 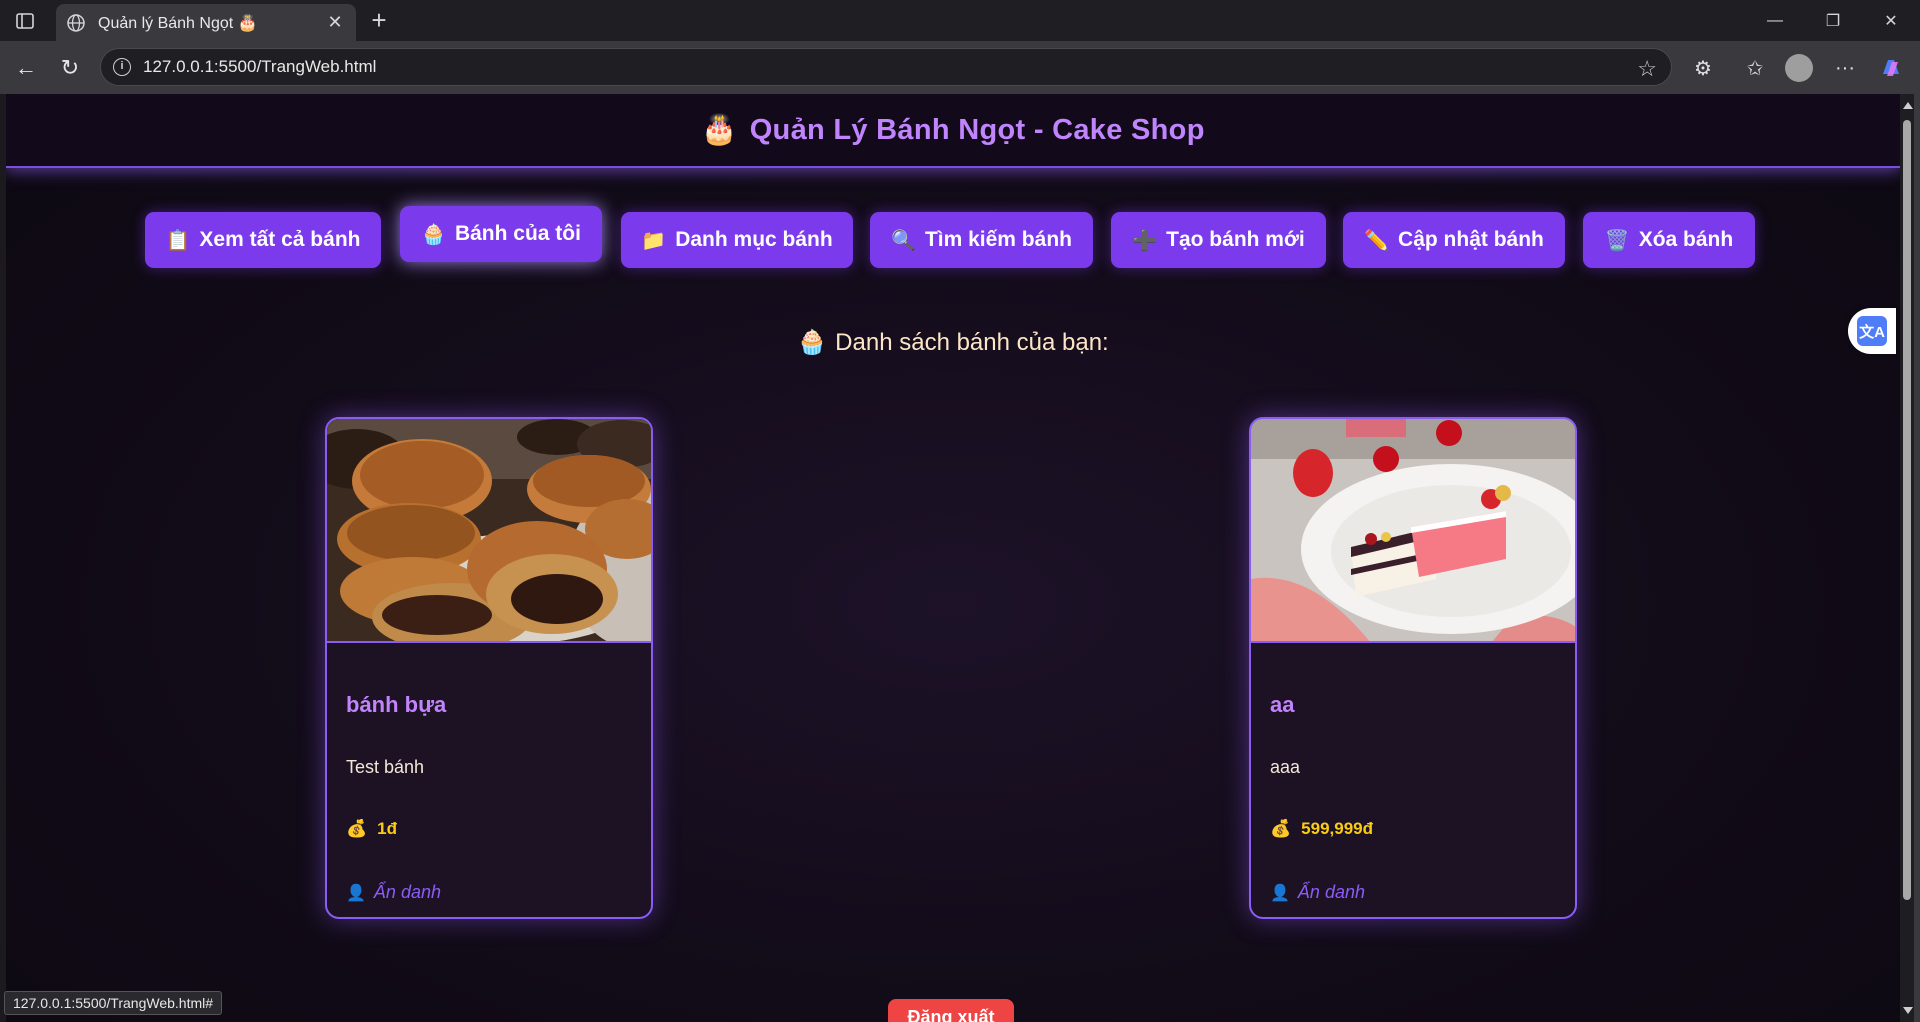 What do you see at coordinates (903, 240) in the screenshot?
I see `search-icon: 🔍` at bounding box center [903, 240].